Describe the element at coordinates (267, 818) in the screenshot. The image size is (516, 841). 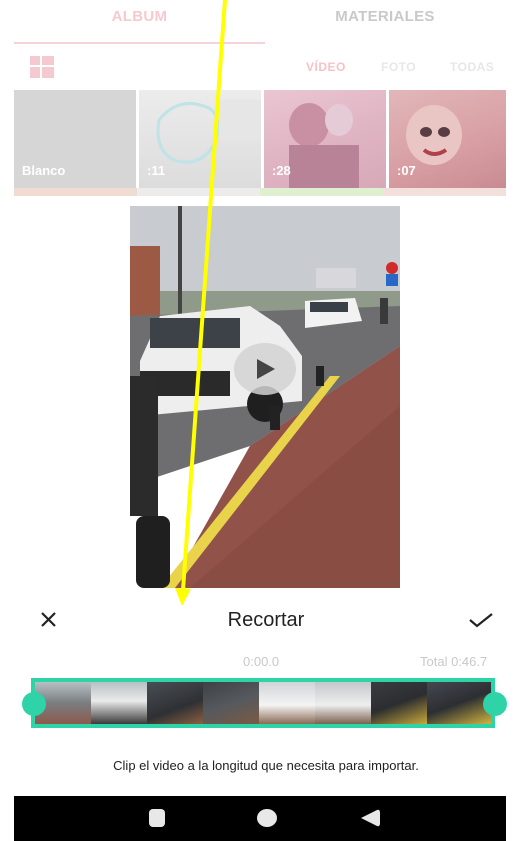
I see `circle-home-icon` at that location.